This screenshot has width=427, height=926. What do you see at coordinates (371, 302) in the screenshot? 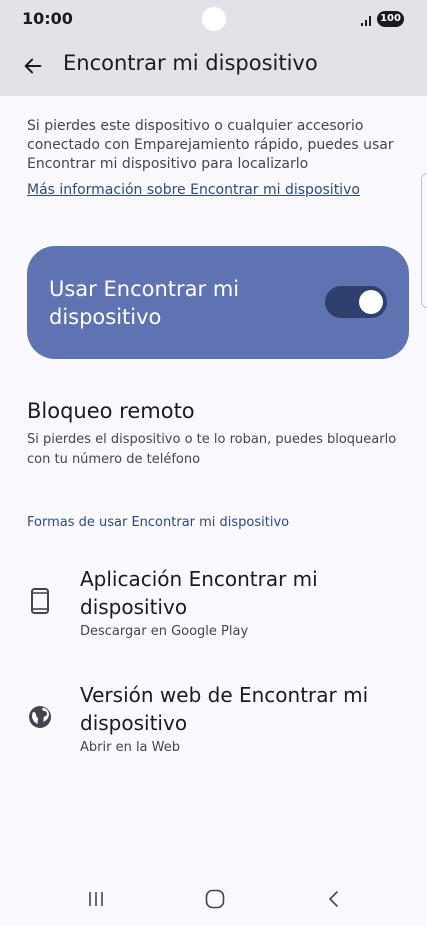
I see `toggle-knob` at bounding box center [371, 302].